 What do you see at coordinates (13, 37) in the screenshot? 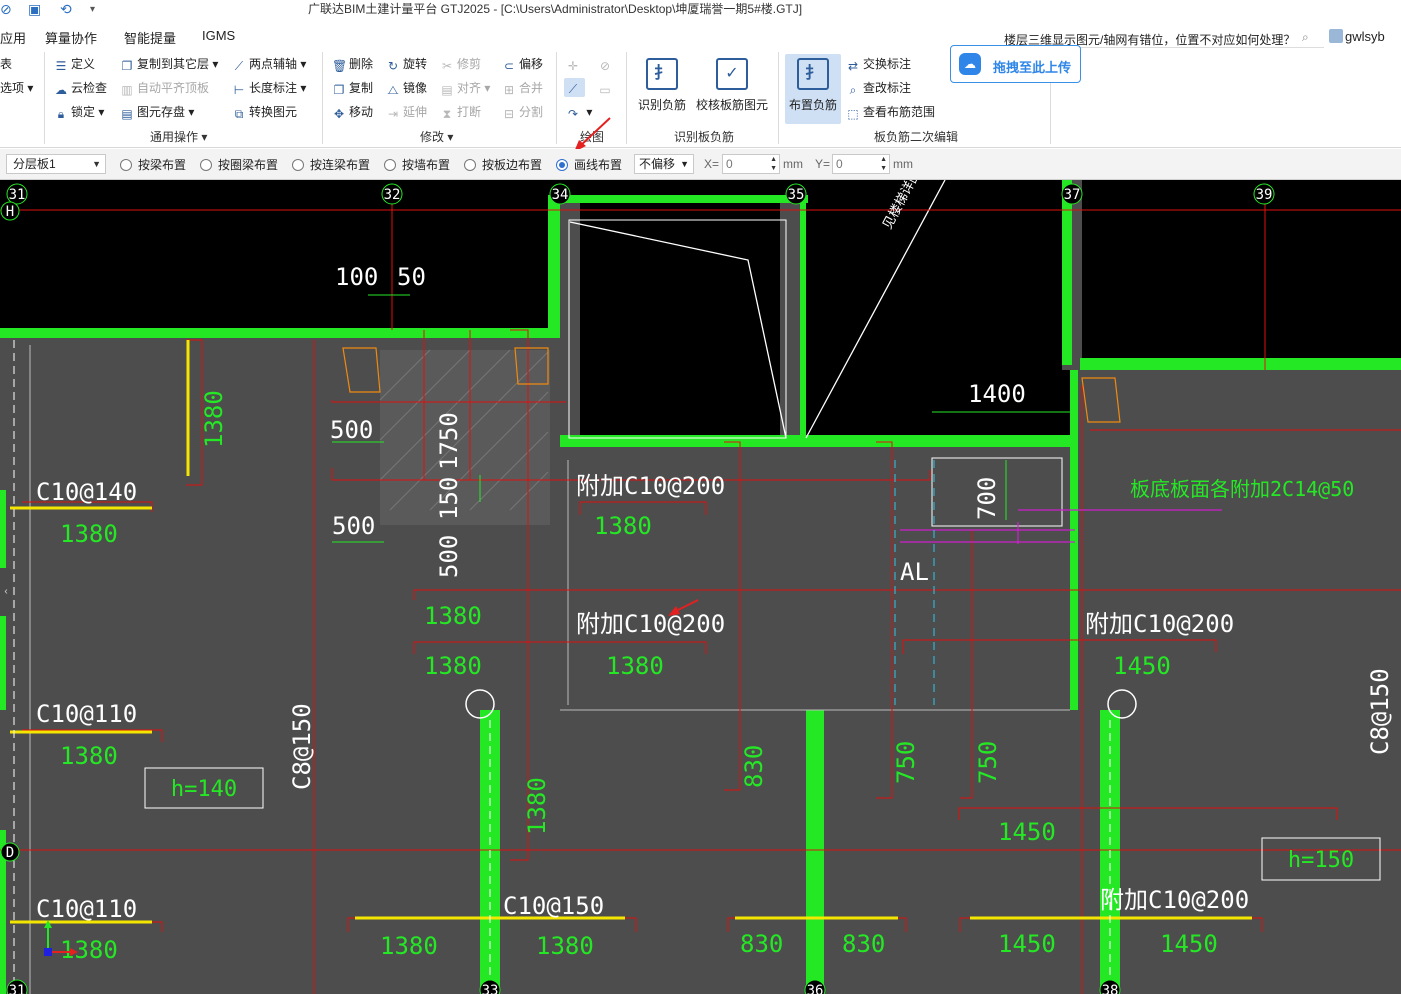
I see `menu-apply: 应用` at bounding box center [13, 37].